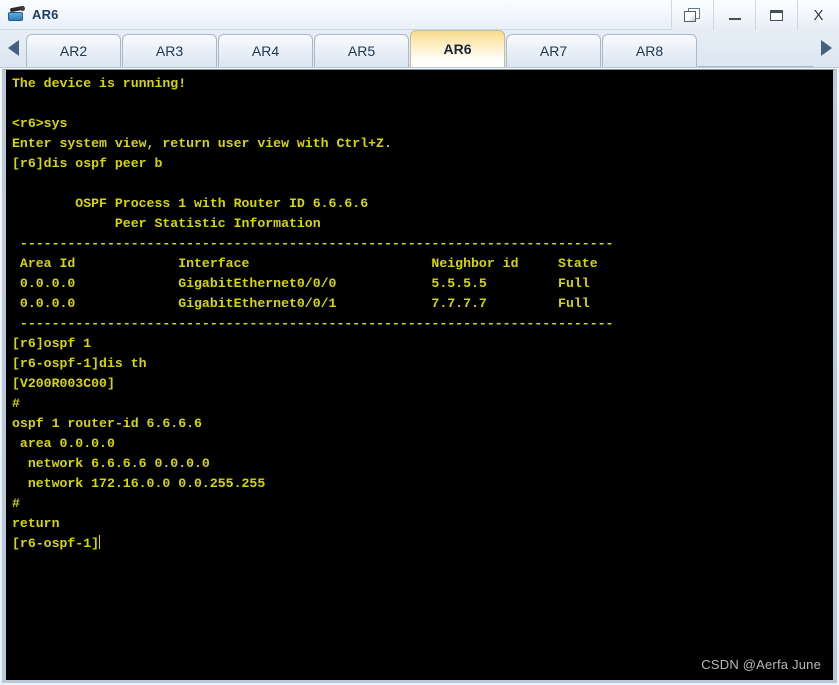 The height and width of the screenshot is (685, 839). I want to click on tab-scroll-left-button, so click(13, 48).